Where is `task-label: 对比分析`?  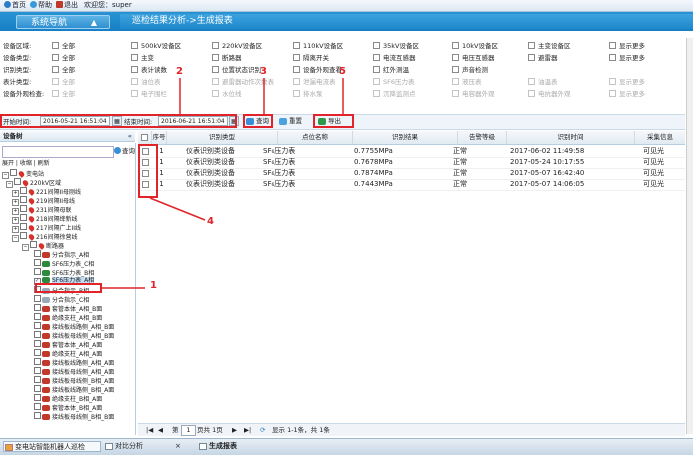 task-label: 对比分析 is located at coordinates (129, 446).